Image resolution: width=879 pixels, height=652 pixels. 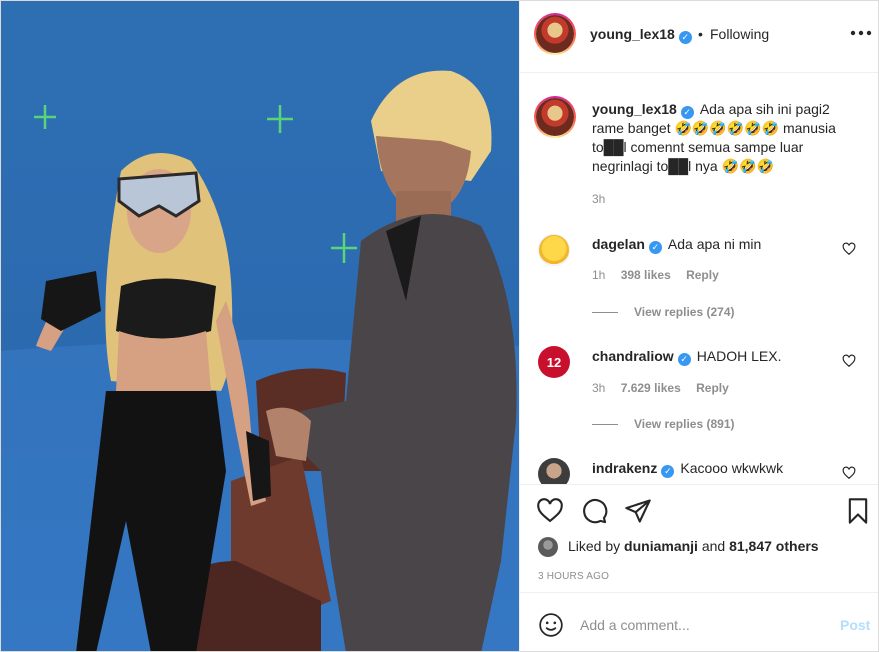 What do you see at coordinates (638, 511) in the screenshot?
I see `share-paper-plane-icon` at bounding box center [638, 511].